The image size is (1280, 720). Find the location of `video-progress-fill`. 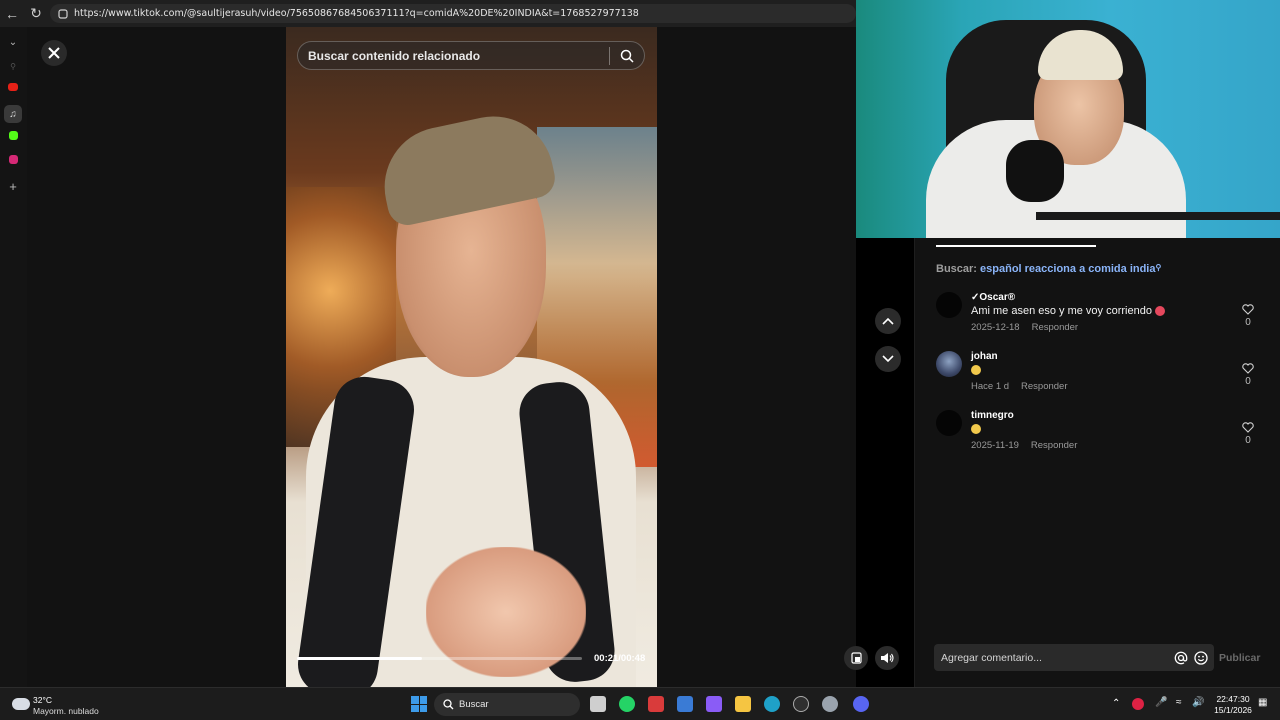

video-progress-fill is located at coordinates (360, 658).